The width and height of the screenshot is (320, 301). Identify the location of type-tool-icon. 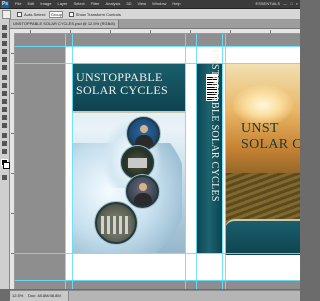
(4, 143).